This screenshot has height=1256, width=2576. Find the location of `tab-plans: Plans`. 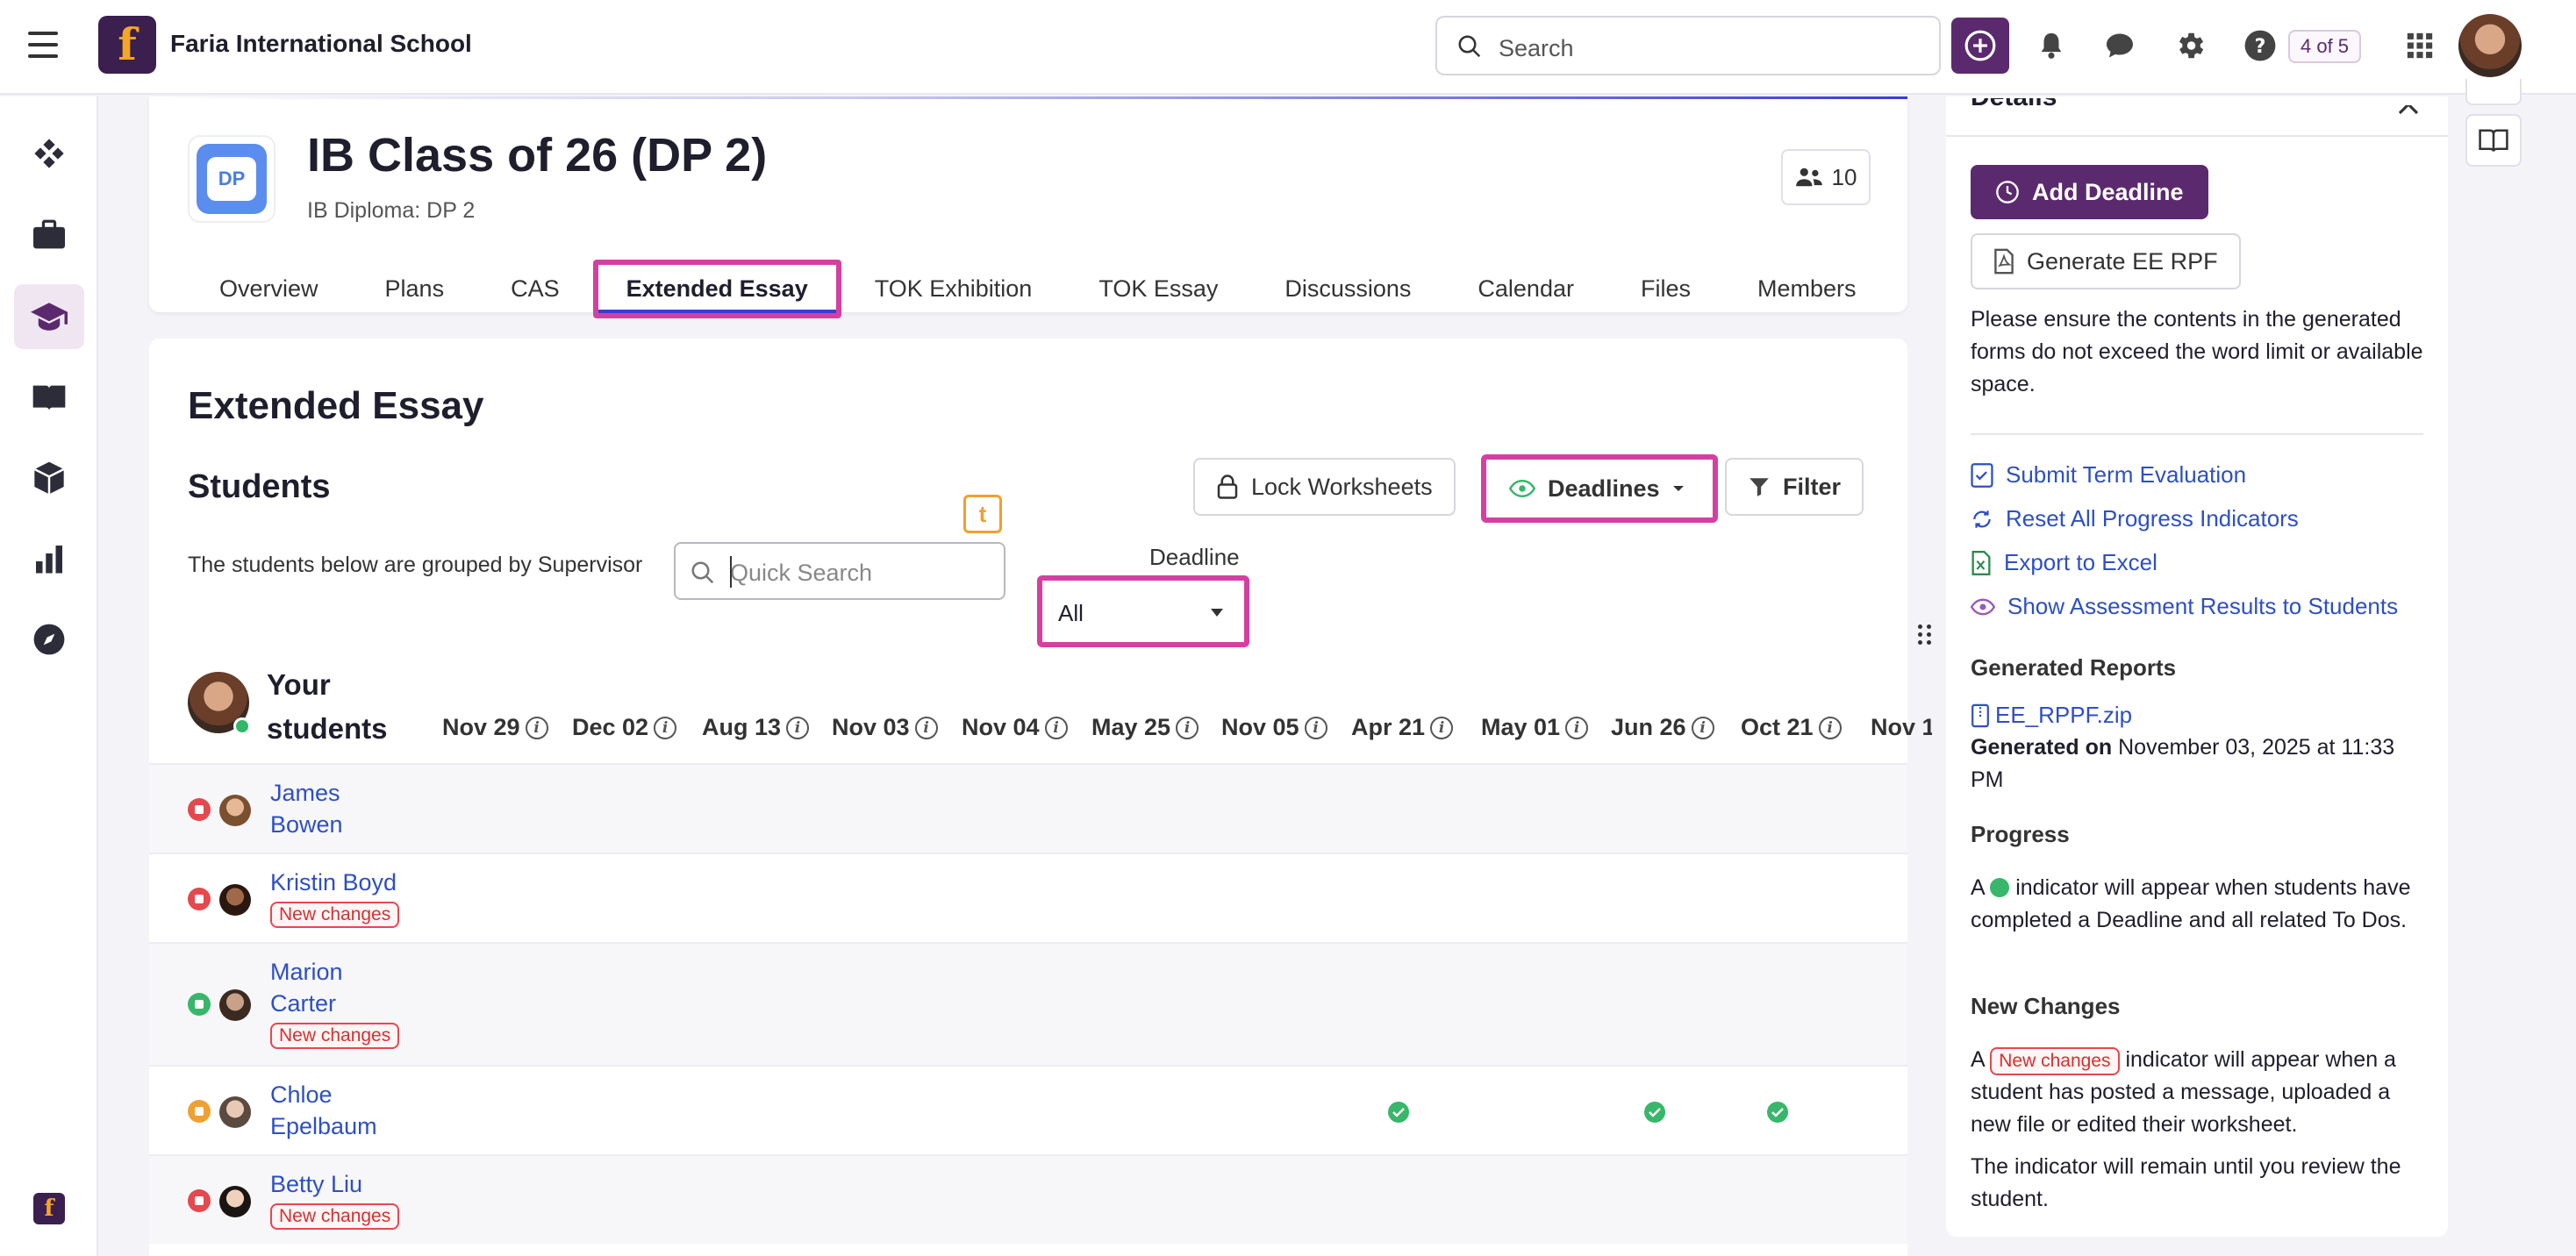

tab-plans: Plans is located at coordinates (415, 289).